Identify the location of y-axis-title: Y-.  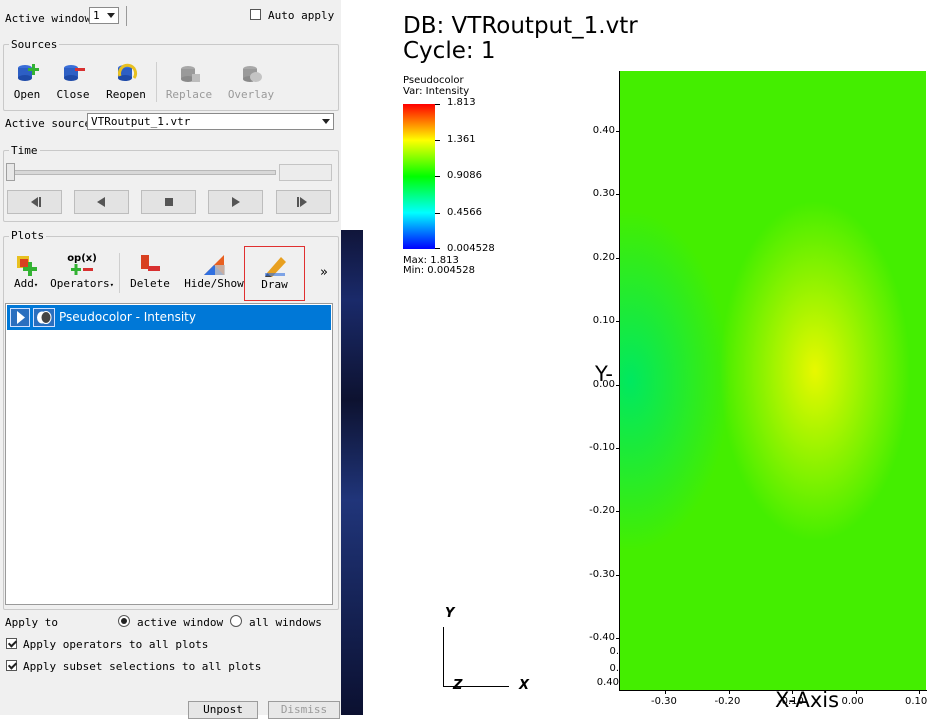
(604, 374).